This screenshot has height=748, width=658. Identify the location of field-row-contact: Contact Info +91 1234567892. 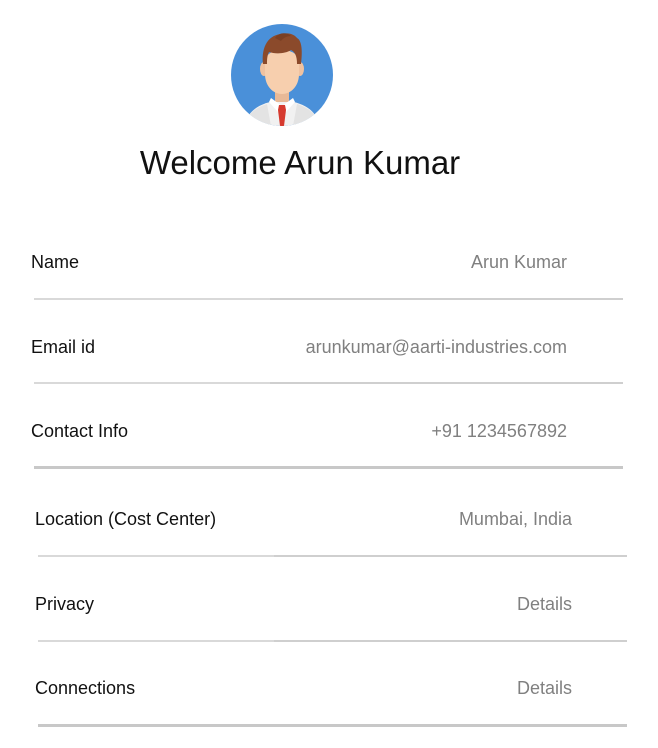
(299, 431).